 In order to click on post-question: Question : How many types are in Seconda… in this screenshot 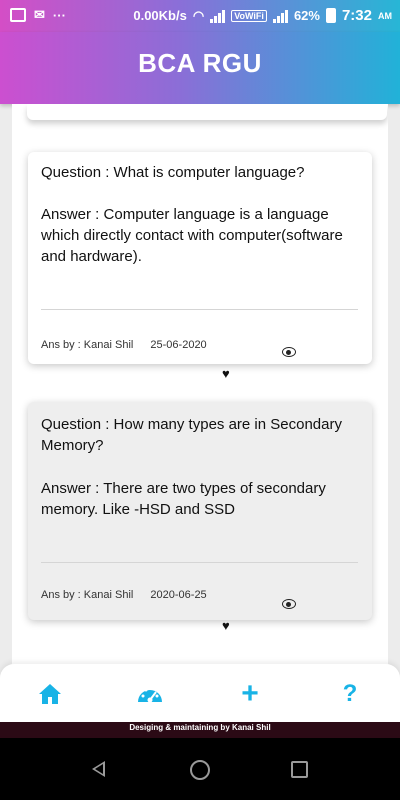, I will do `click(191, 435)`.